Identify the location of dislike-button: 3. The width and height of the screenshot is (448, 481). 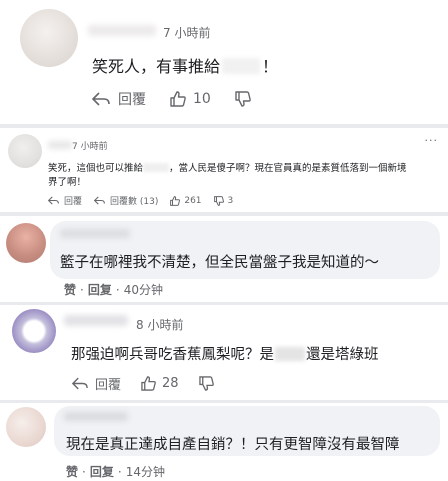
(223, 200).